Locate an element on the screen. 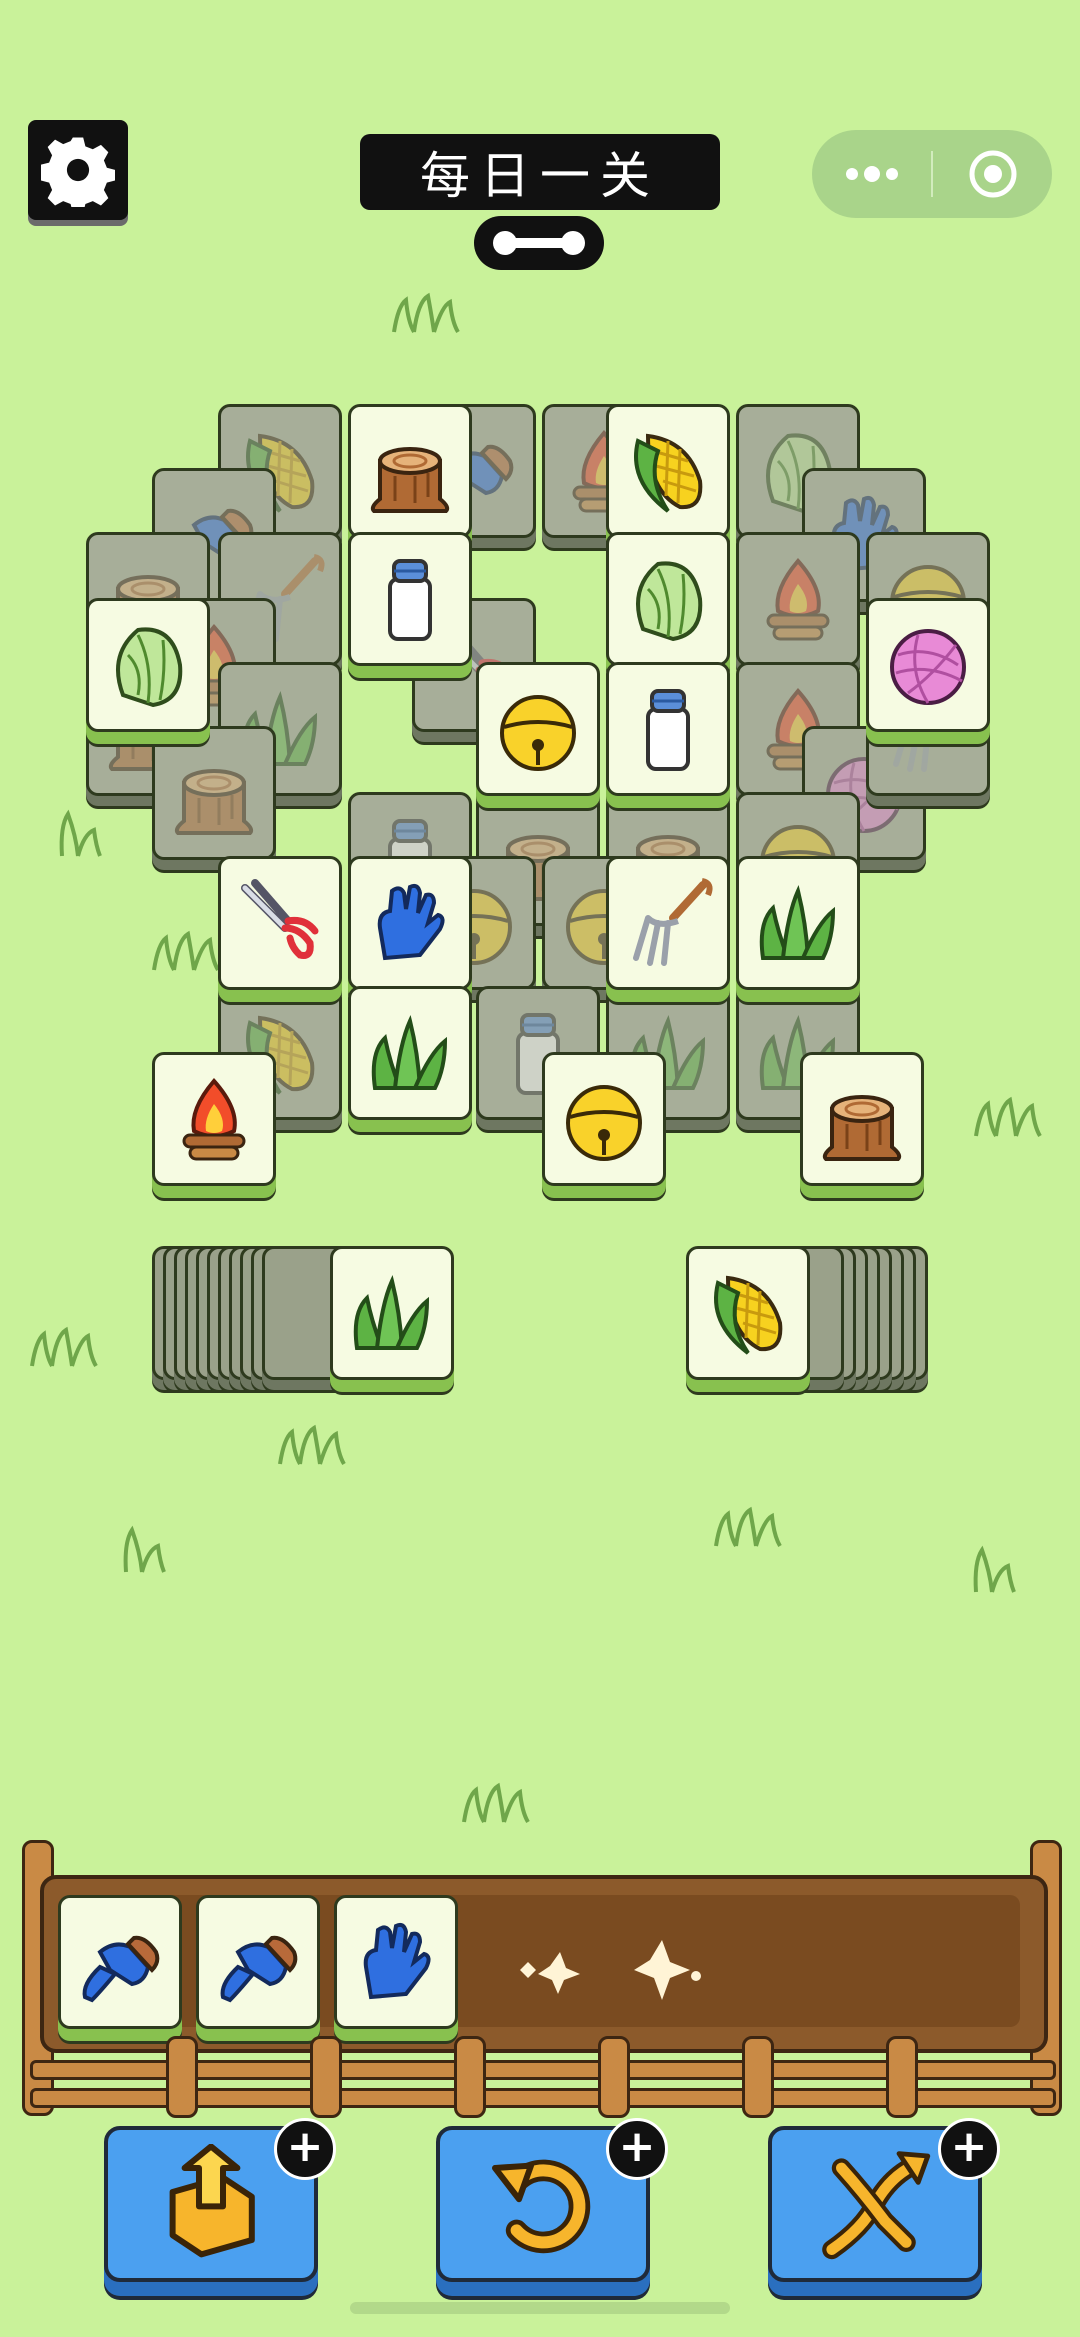 This screenshot has height=2337, width=1080. more-dots-icon is located at coordinates (871, 174).